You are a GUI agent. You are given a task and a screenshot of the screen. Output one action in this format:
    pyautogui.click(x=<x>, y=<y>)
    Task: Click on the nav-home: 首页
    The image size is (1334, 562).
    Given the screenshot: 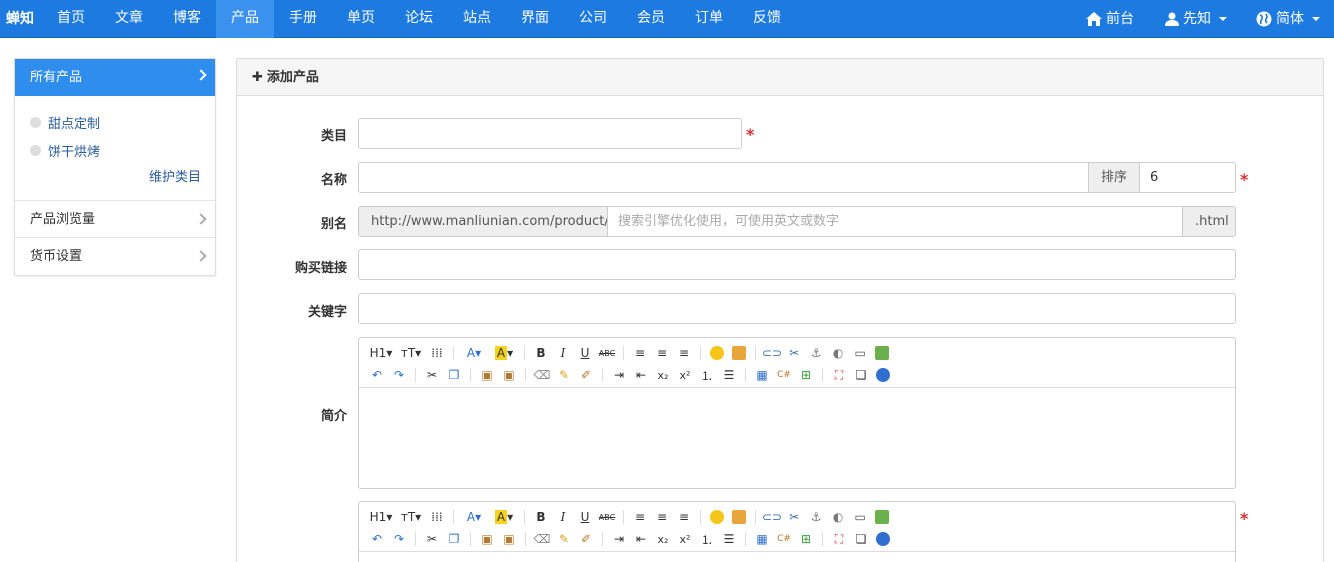 What is the action you would take?
    pyautogui.click(x=71, y=19)
    